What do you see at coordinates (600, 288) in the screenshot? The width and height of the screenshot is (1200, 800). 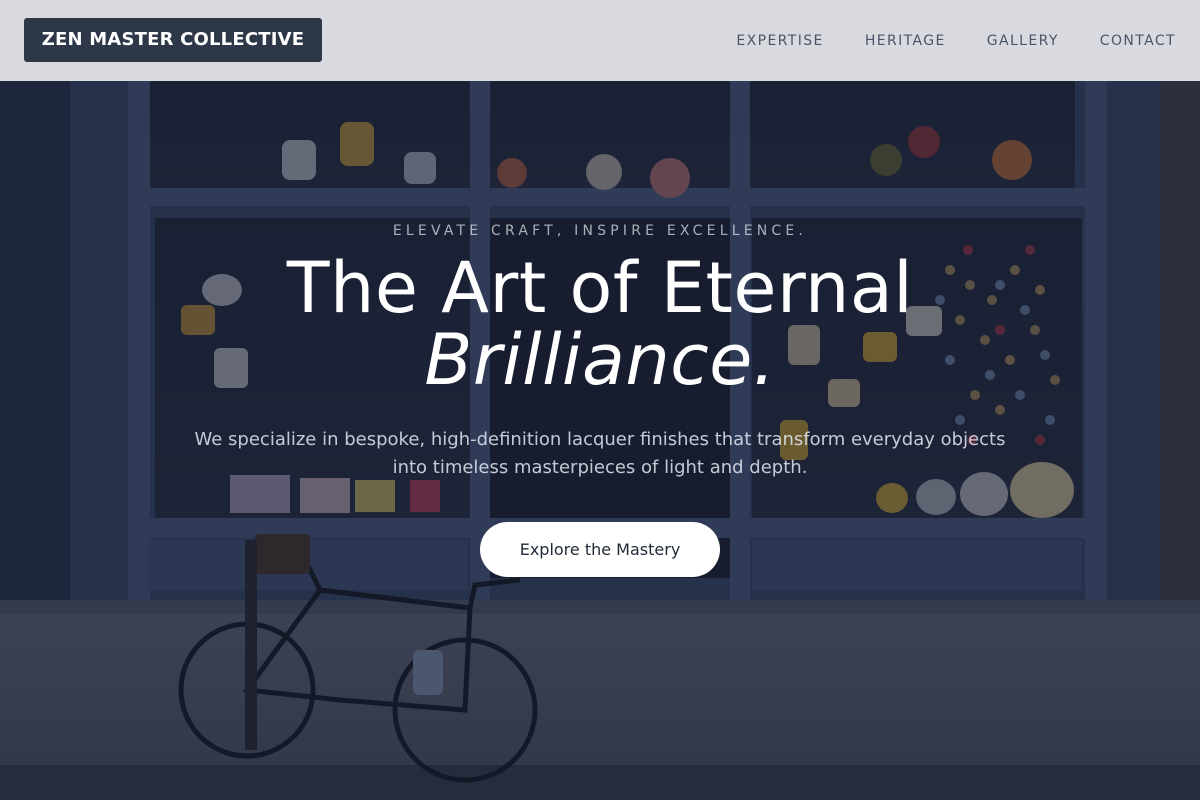 I see `hero-headline-main: The Art of Eternal` at bounding box center [600, 288].